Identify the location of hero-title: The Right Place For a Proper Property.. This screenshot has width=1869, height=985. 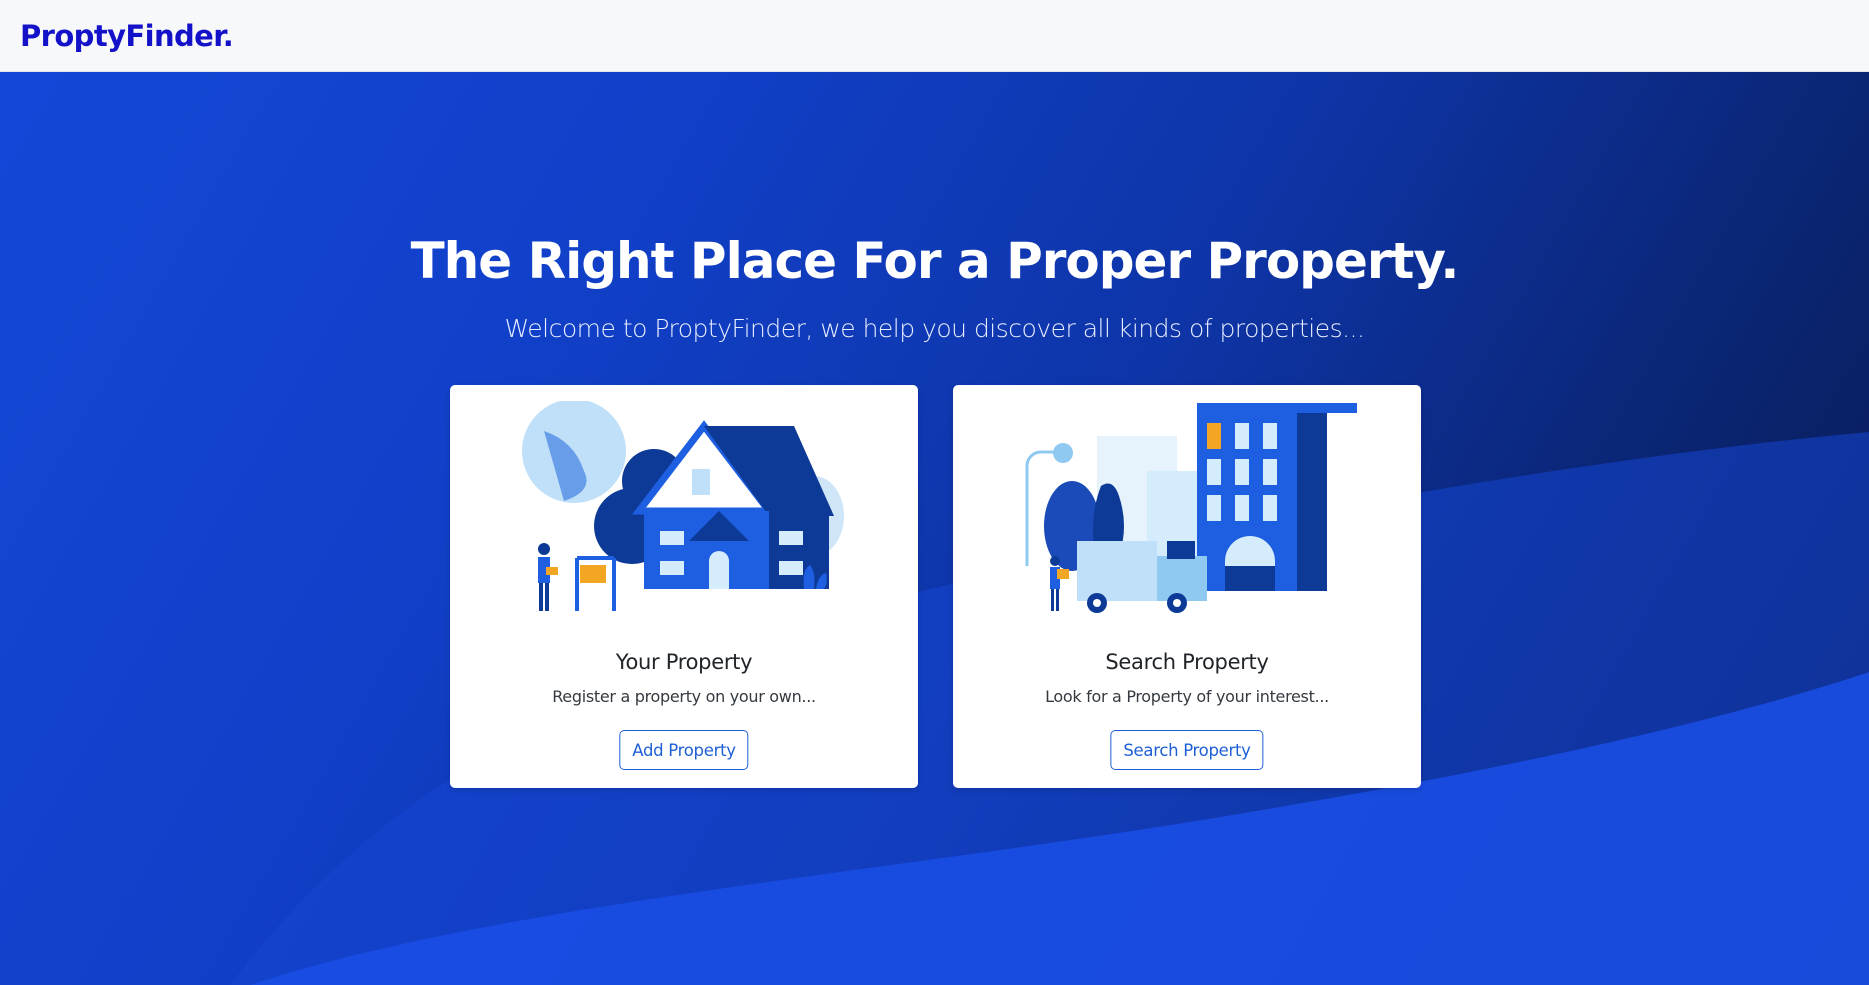
(935, 261).